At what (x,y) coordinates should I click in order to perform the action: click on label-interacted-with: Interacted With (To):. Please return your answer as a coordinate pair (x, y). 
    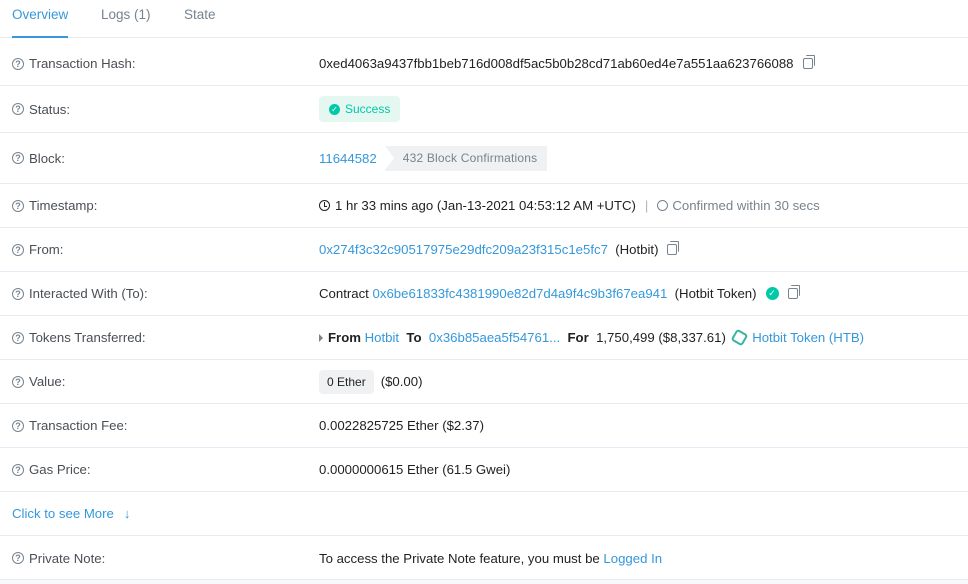
    Looking at the image, I should click on (88, 293).